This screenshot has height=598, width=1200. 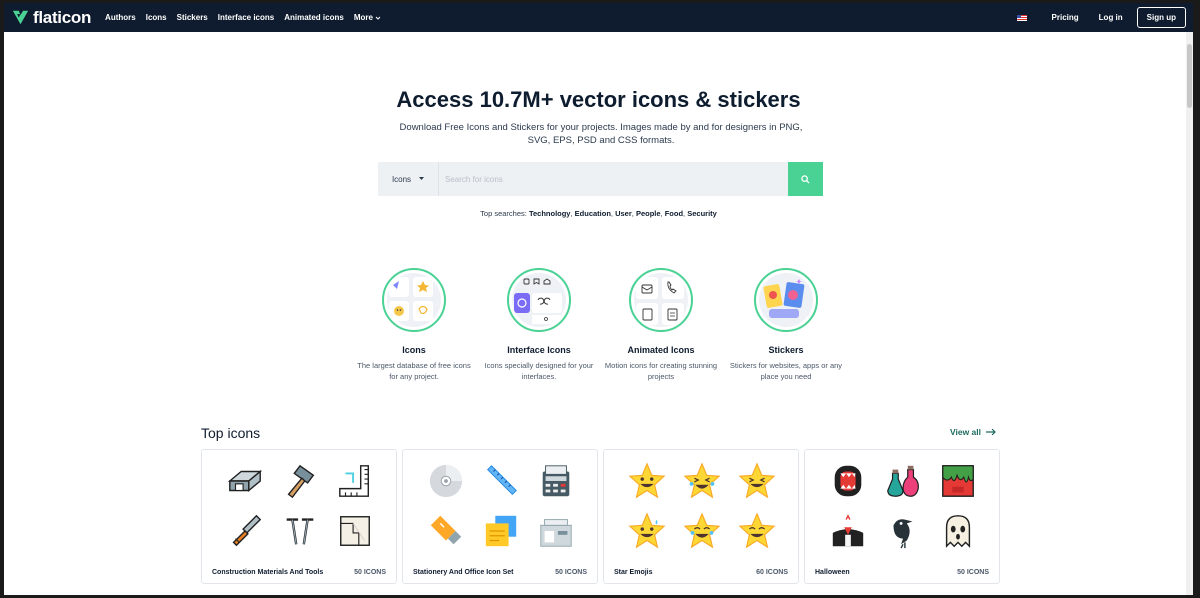 I want to click on star-squint-icon, so click(x=757, y=480).